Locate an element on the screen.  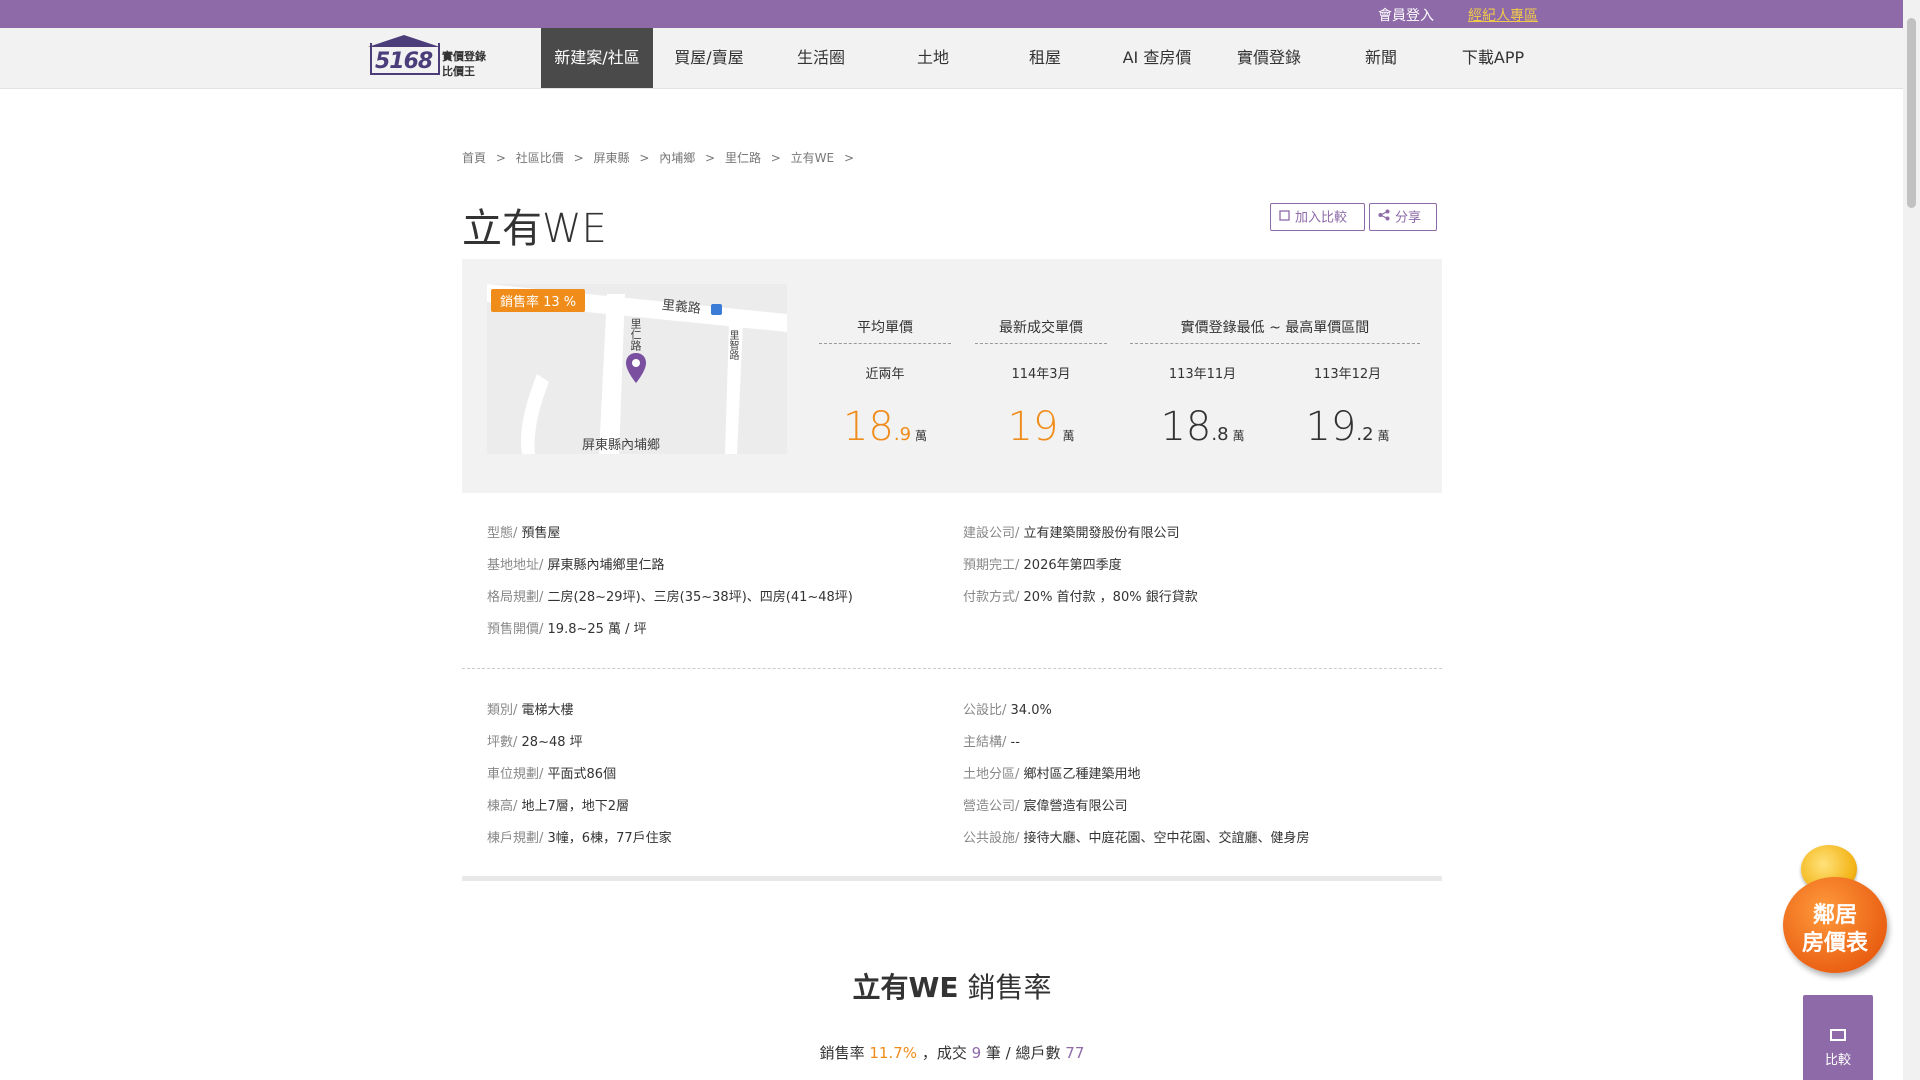
breadcrumb: 首頁 > 社區比價 > 屏東縣 > 內埔鄉 > 里仁路 > 立有WE > is located at coordinates (661, 157).